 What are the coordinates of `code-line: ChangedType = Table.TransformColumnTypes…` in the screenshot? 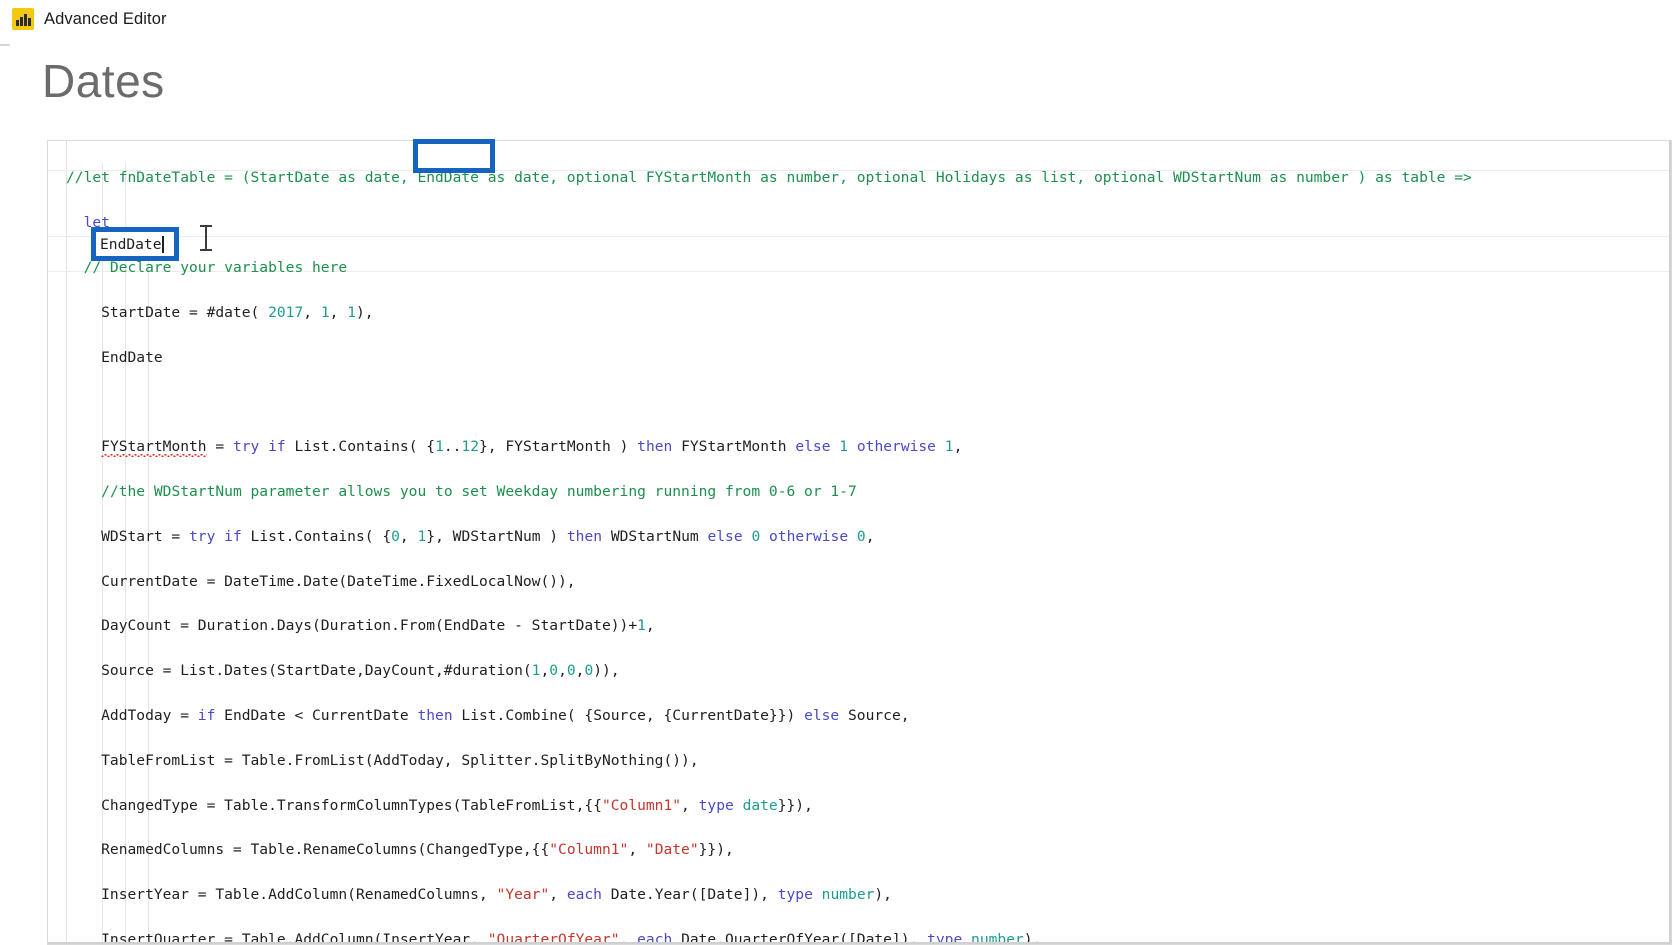 It's located at (439, 805).